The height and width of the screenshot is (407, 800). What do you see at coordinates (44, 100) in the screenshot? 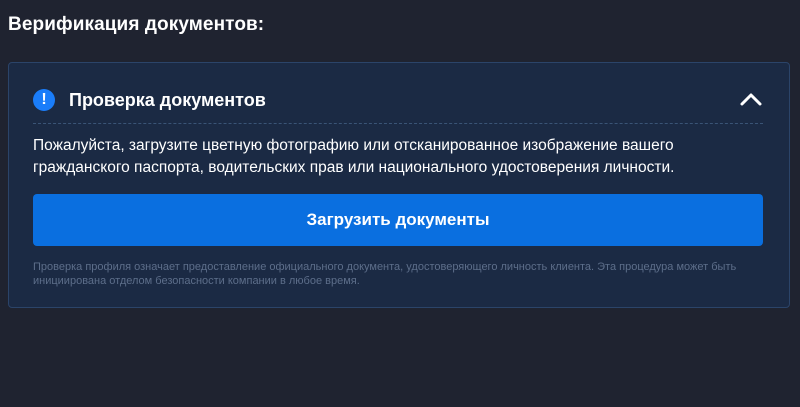
I see `info-icon: !` at bounding box center [44, 100].